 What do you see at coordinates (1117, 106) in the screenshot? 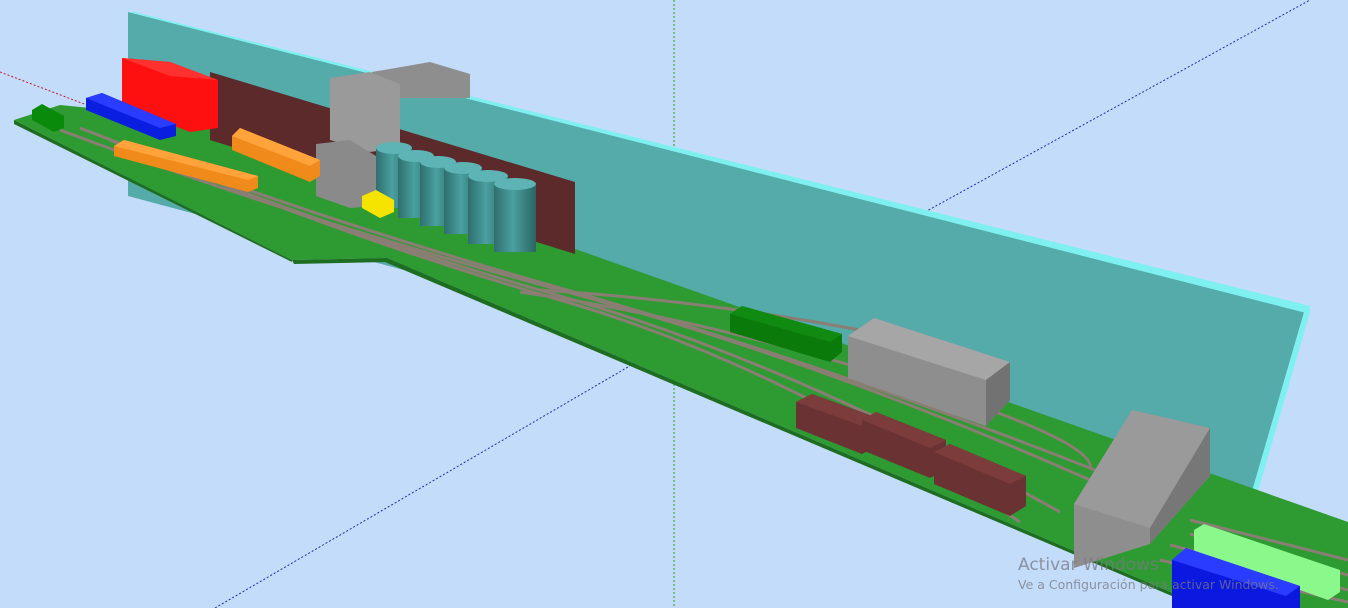
I see `blue-axis-line-right` at bounding box center [1117, 106].